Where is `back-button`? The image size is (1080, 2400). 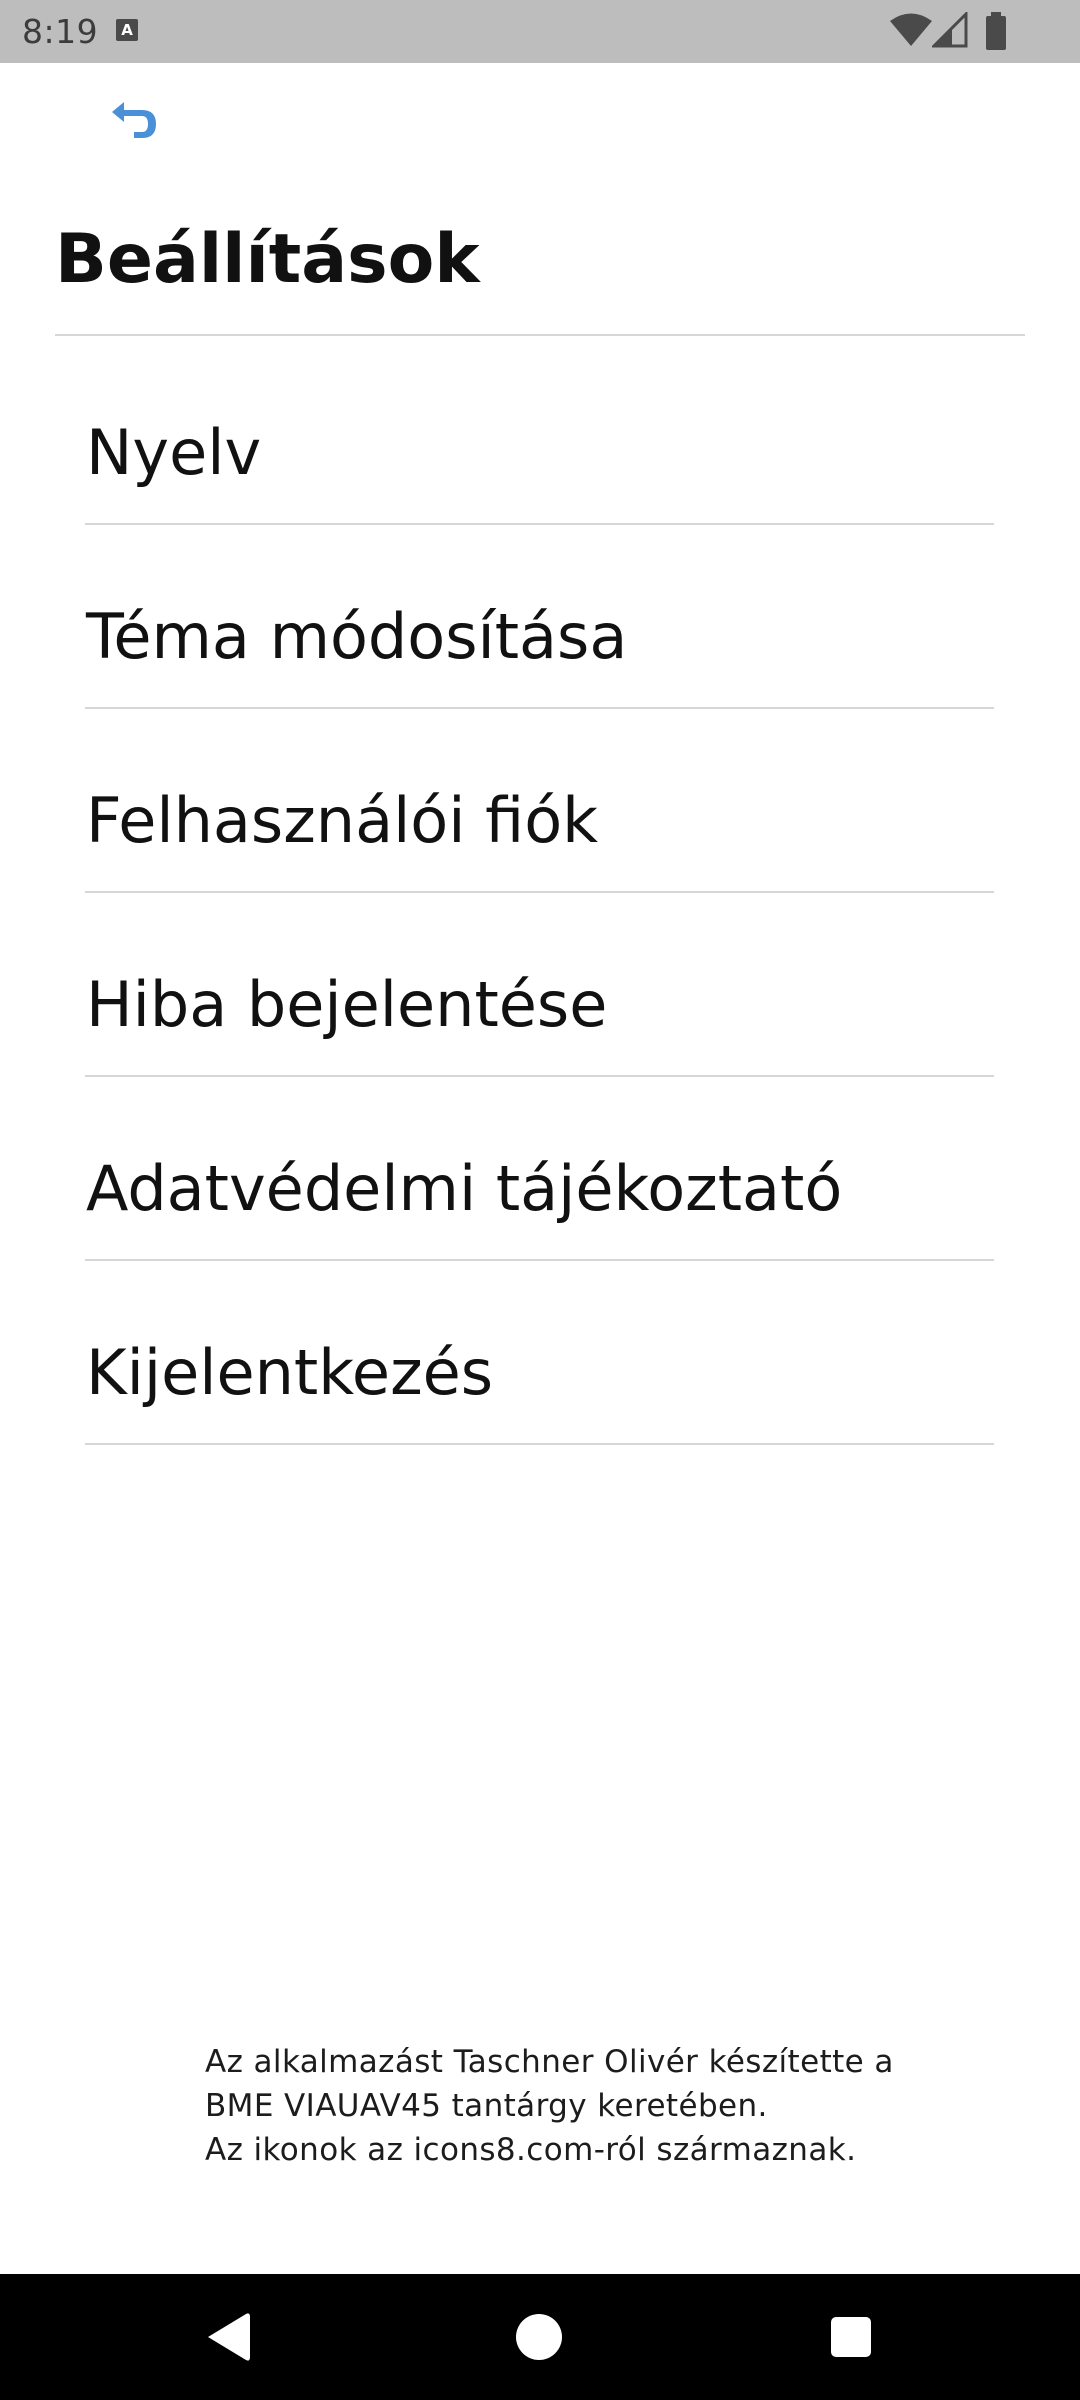
back-button is located at coordinates (140, 124).